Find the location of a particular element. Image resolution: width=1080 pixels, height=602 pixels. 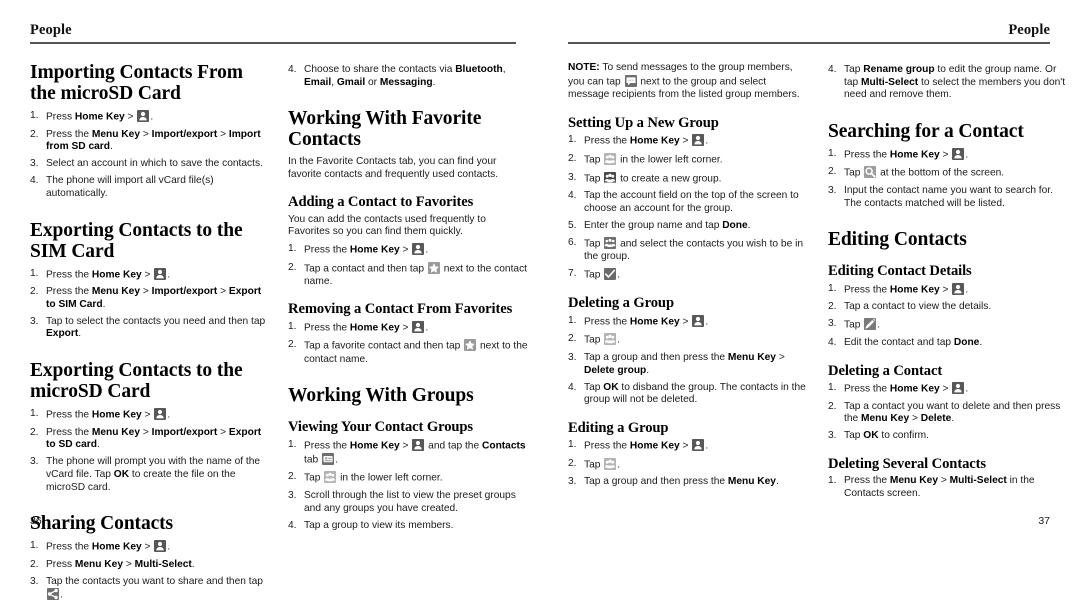

heading-deleting-contact: Deleting a Contact is located at coordinates (885, 370).